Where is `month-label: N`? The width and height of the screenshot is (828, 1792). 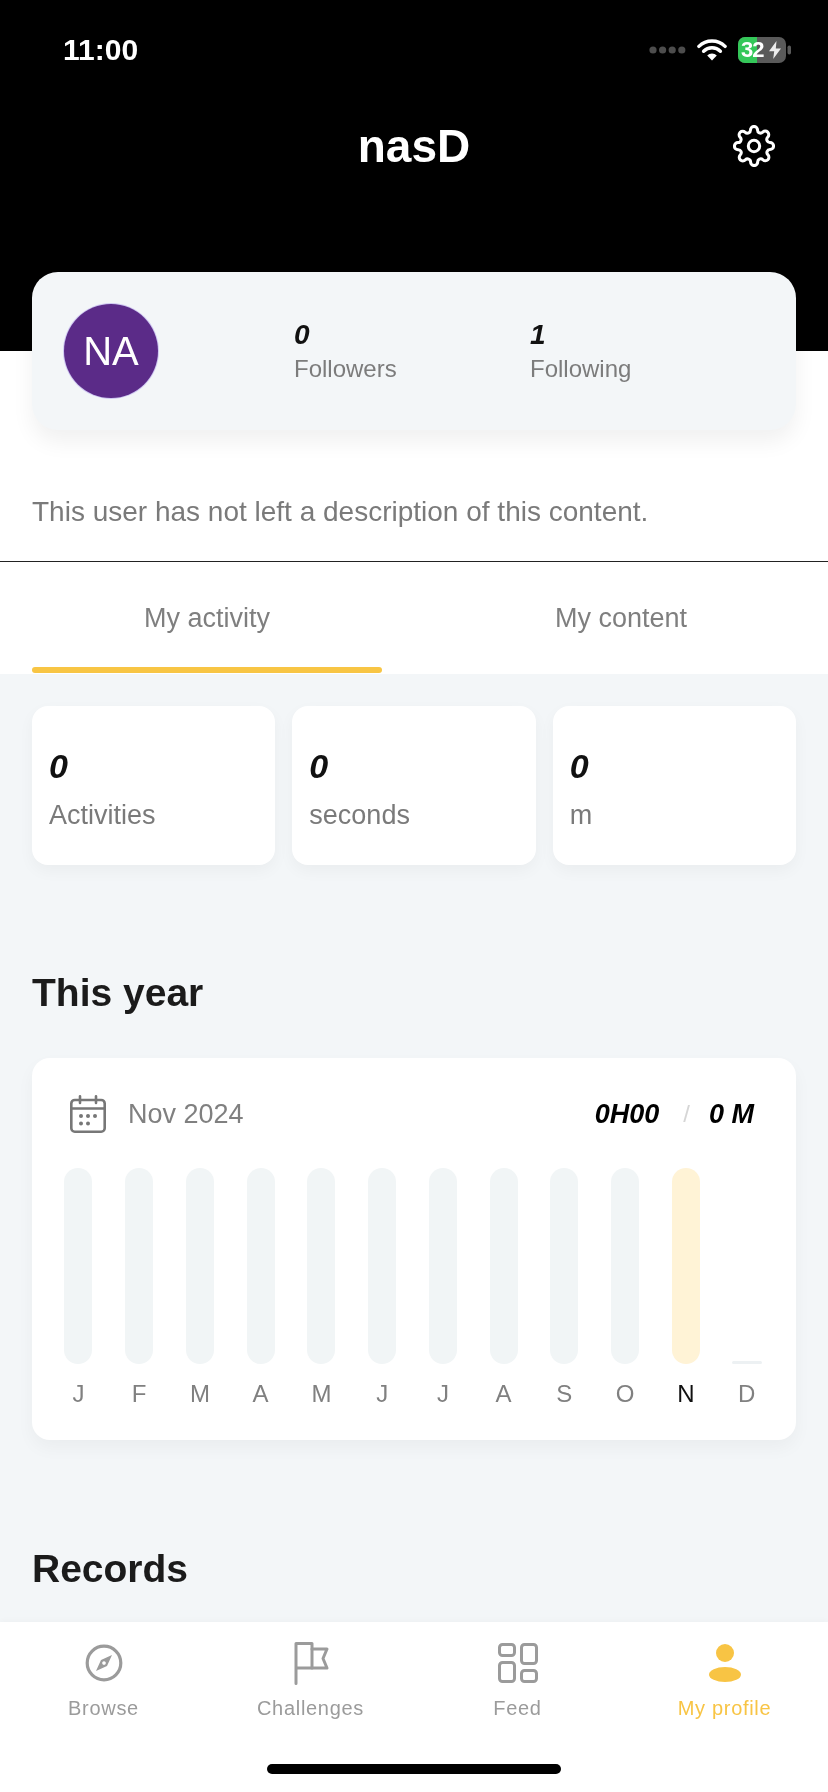
month-label: N is located at coordinates (686, 1394).